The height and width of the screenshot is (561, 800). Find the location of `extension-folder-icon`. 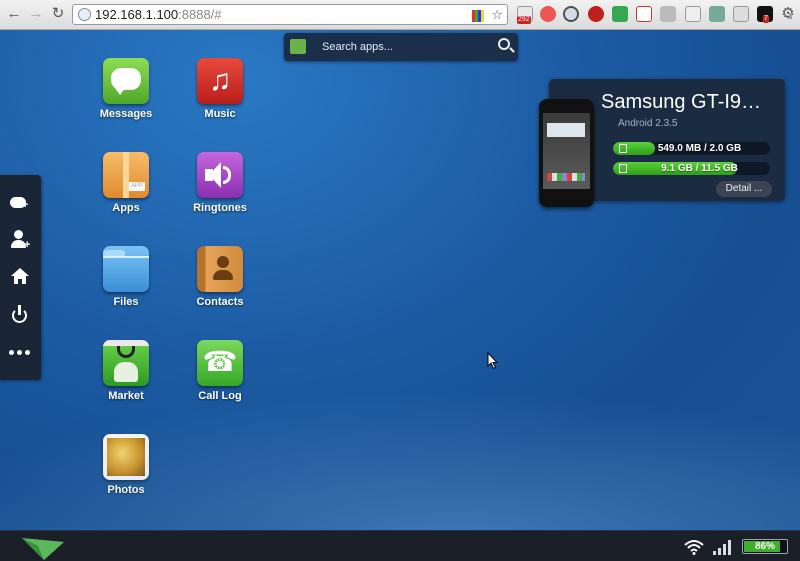

extension-folder-icon is located at coordinates (668, 14).